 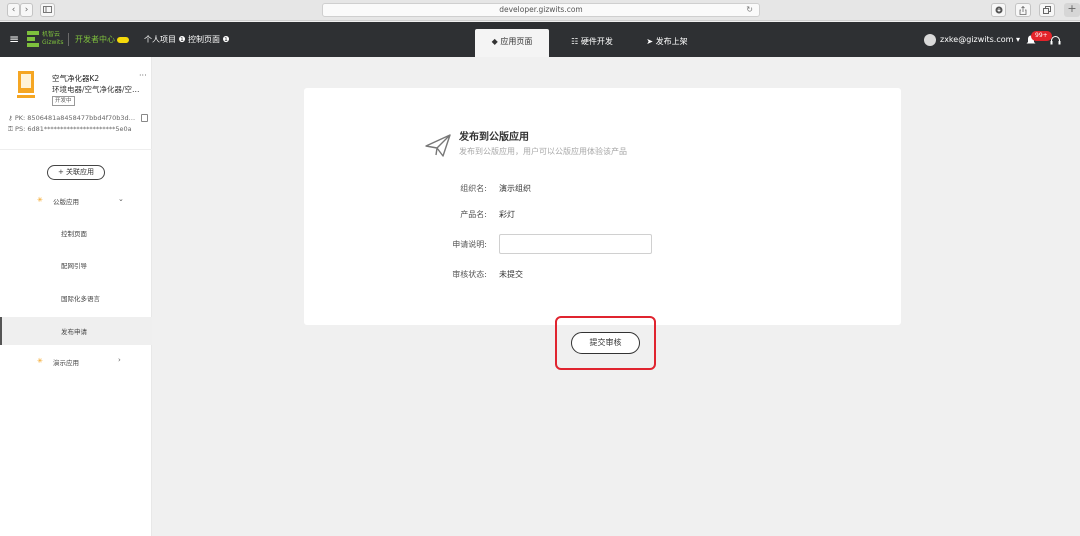 What do you see at coordinates (79, 129) in the screenshot?
I see `ps-value: 6d81**********************5e0a` at bounding box center [79, 129].